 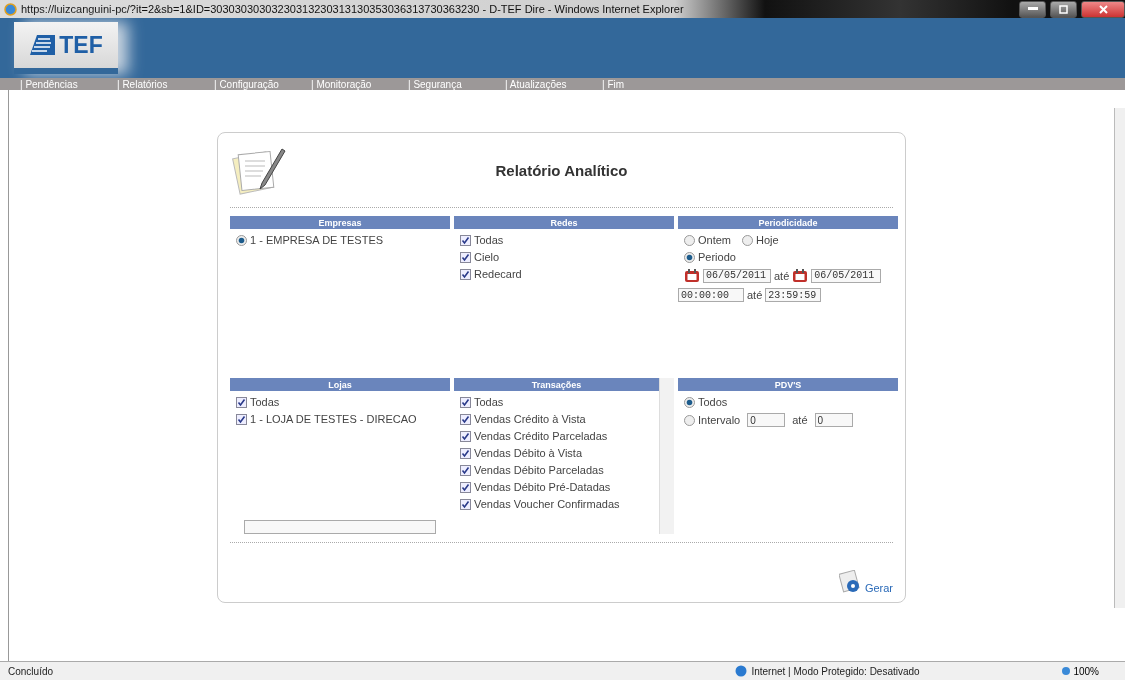 What do you see at coordinates (340, 527) in the screenshot?
I see `input-field` at bounding box center [340, 527].